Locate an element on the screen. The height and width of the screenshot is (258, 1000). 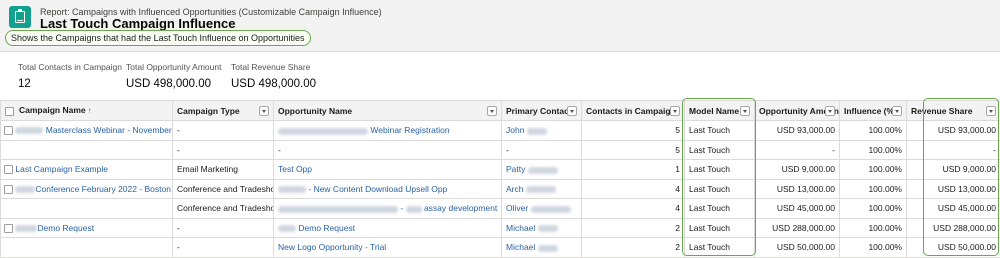
revenue-share-cell: USD 93,000.00 is located at coordinates (953, 130).